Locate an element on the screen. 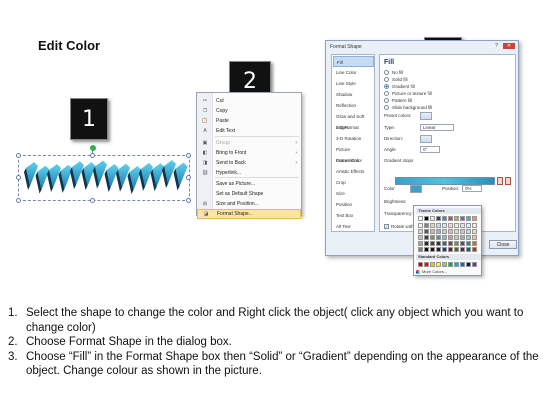  radio-solid-fill: Solid fill is located at coordinates (396, 79).